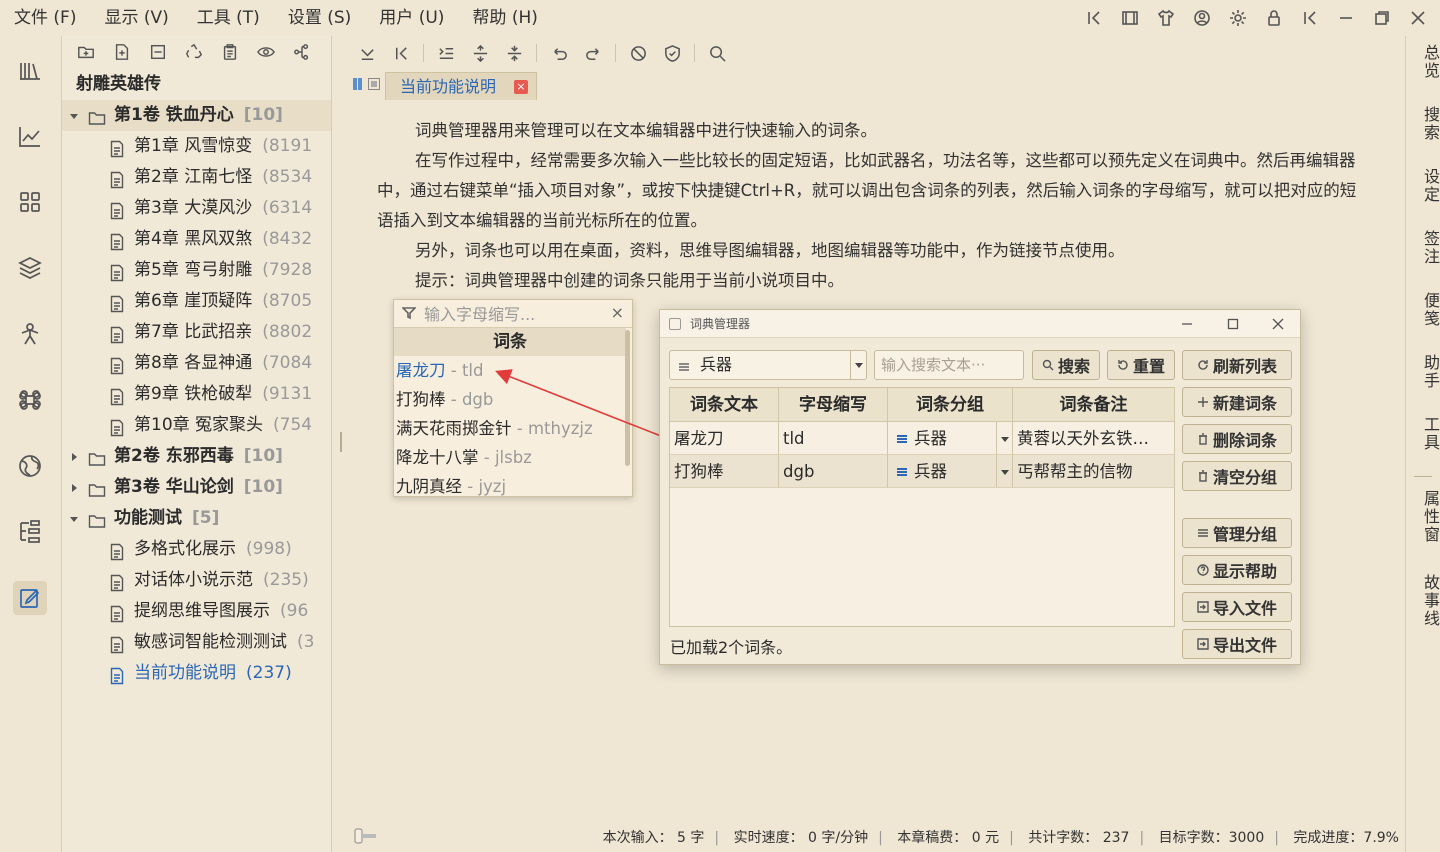  I want to click on tree-chapter: 敏感词智能检测测试 (3, so click(196, 642).